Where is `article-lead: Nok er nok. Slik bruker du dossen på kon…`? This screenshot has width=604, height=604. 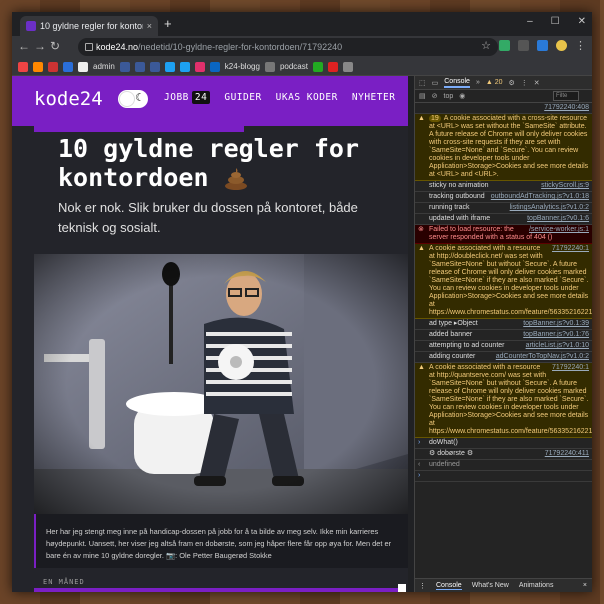 article-lead: Nok er nok. Slik bruker du dossen på kon… is located at coordinates (208, 217).